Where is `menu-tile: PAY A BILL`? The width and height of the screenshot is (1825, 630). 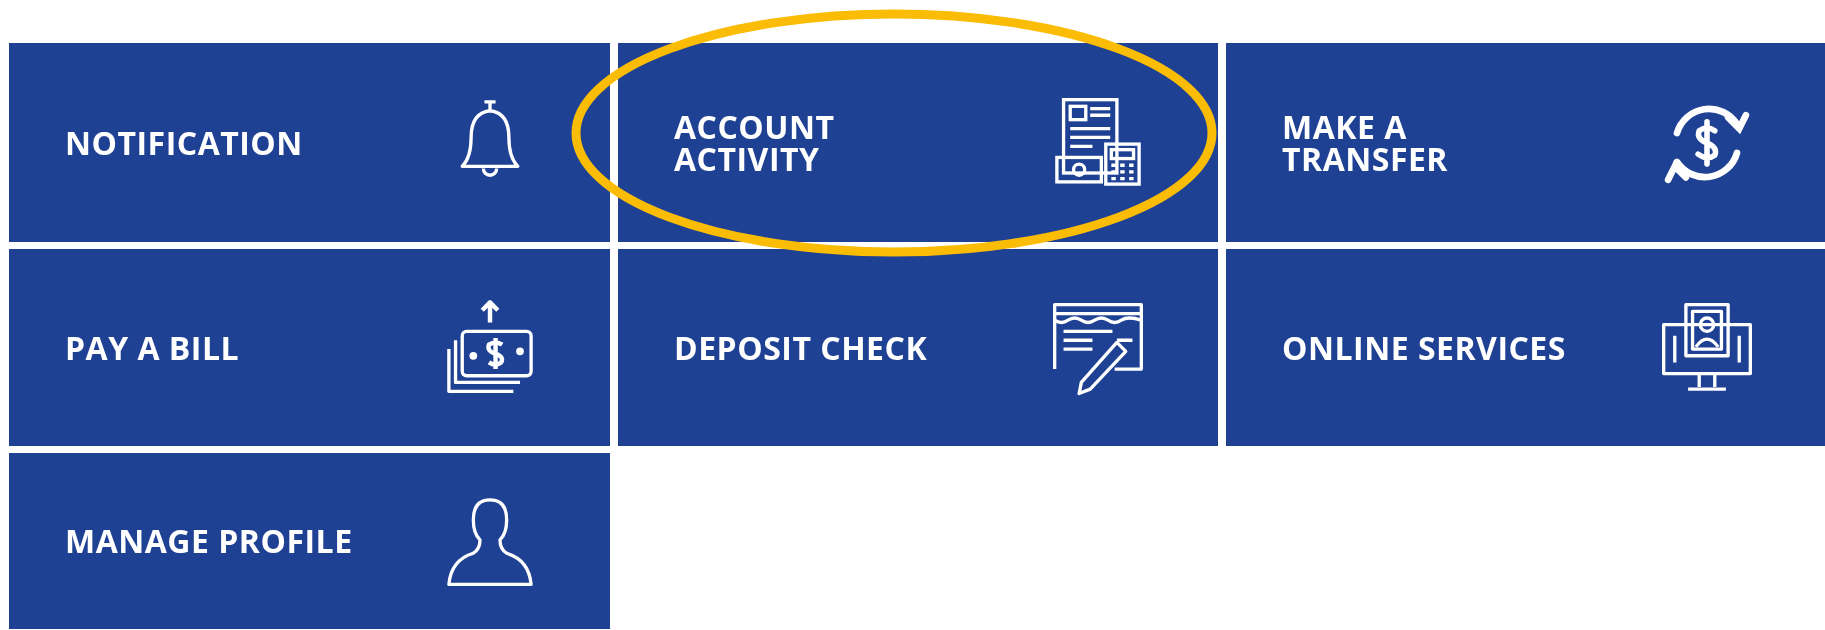
menu-tile: PAY A BILL is located at coordinates (309, 347).